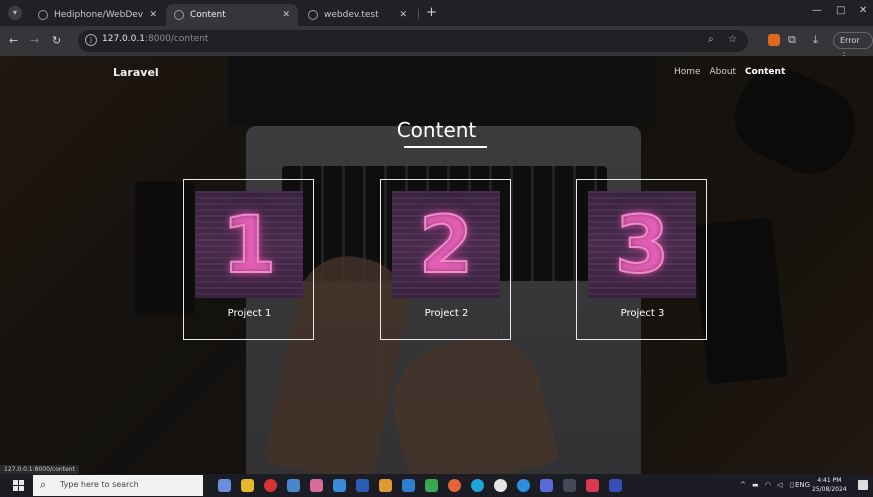 The width and height of the screenshot is (873, 497). I want to click on vscode-icon, so click(408, 485).